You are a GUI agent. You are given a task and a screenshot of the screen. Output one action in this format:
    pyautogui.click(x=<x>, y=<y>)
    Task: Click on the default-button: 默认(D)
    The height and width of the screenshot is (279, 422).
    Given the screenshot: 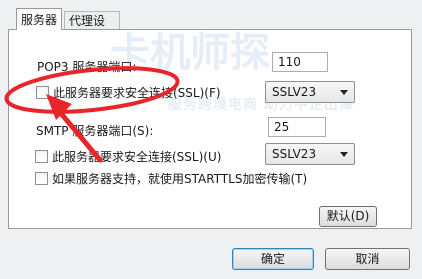 What is the action you would take?
    pyautogui.click(x=348, y=216)
    